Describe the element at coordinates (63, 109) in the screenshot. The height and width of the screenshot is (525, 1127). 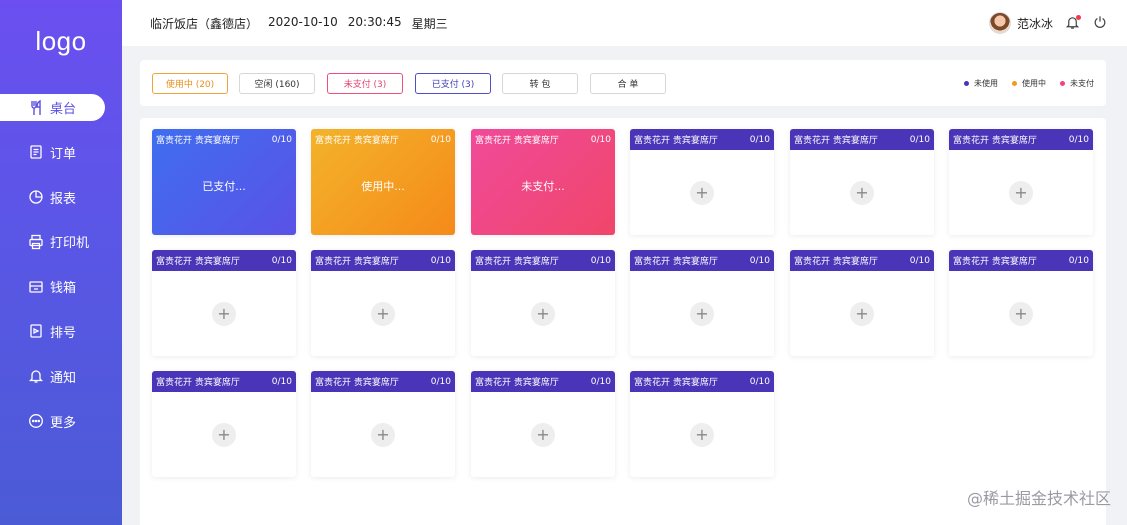
I see `sidebar-item-label: 桌台` at that location.